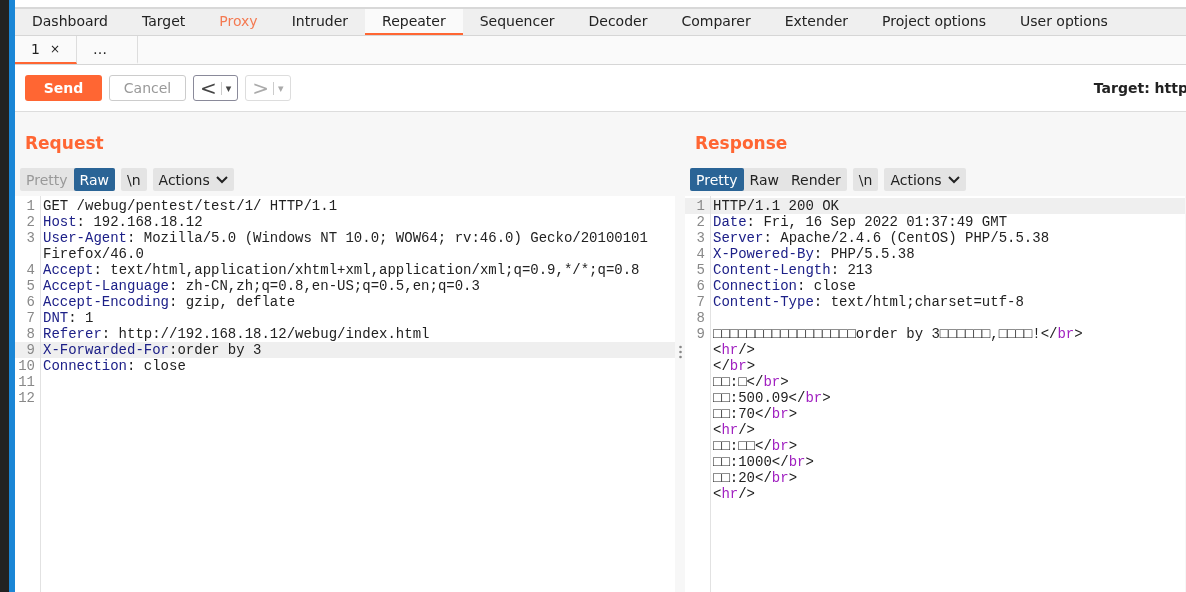 The image size is (1186, 592). I want to click on code-line: Date: Fri, 16 Sep 2022 01:37:49 GMT, so click(860, 222).